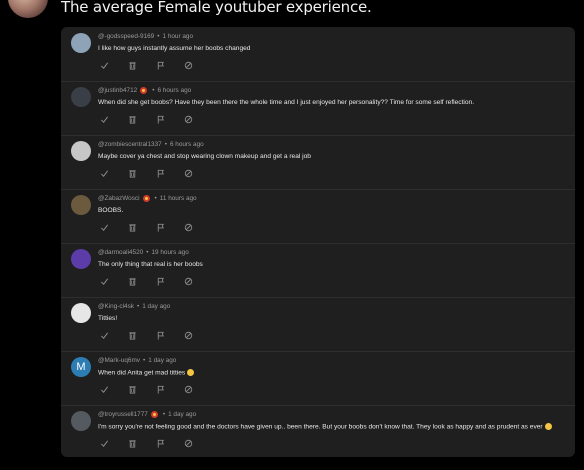  What do you see at coordinates (81, 367) in the screenshot?
I see `commenter-avatar: M` at bounding box center [81, 367].